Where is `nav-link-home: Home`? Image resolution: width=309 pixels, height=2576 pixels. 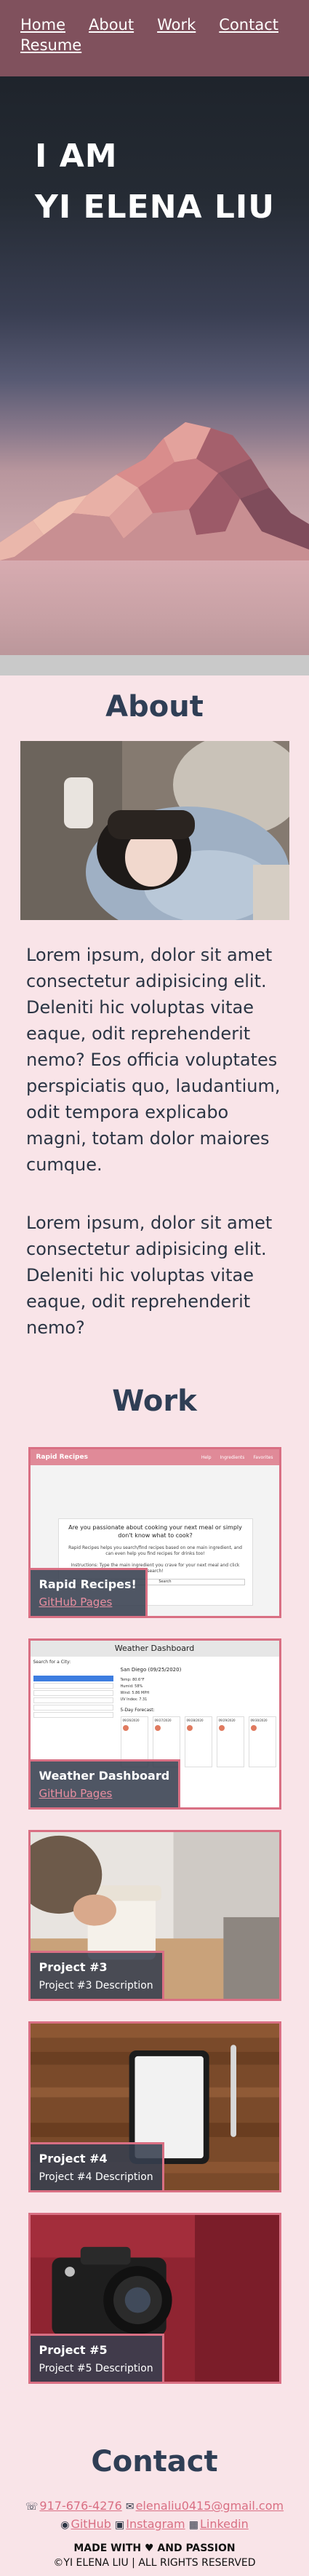 nav-link-home: Home is located at coordinates (42, 24).